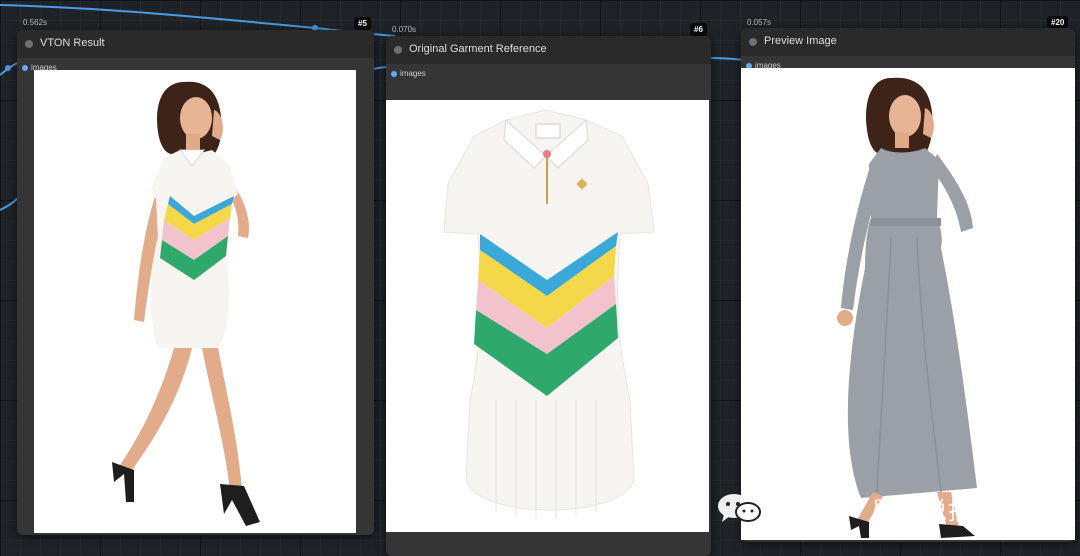 The width and height of the screenshot is (1080, 556). I want to click on node-20-title: Preview Image, so click(800, 41).